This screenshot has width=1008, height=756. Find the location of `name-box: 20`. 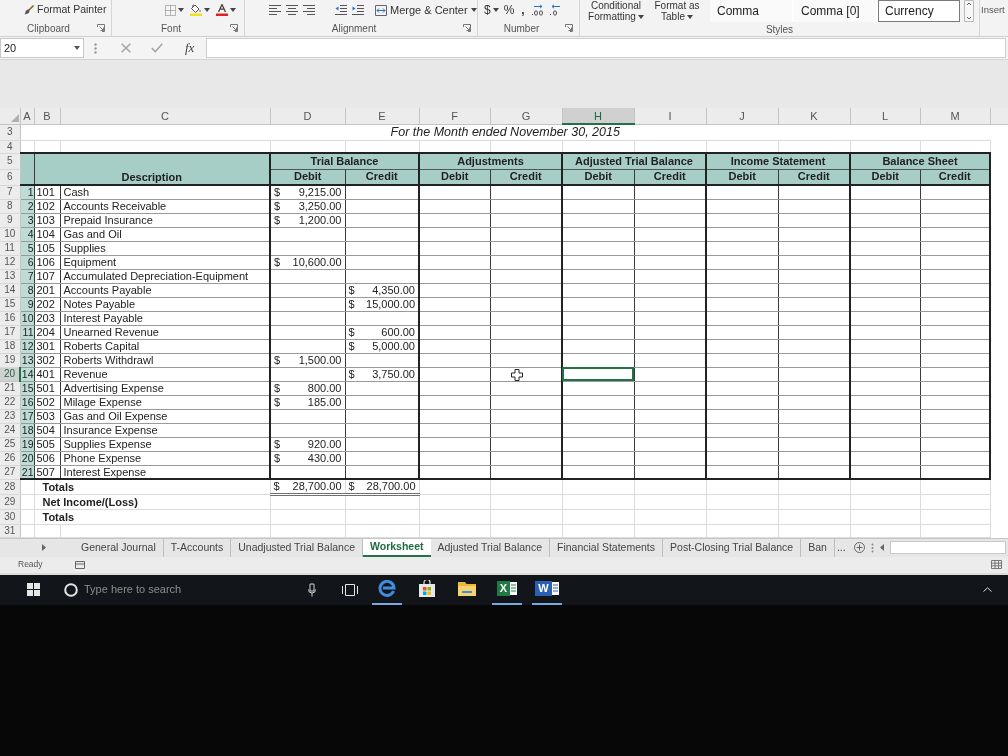

name-box: 20 is located at coordinates (42, 48).